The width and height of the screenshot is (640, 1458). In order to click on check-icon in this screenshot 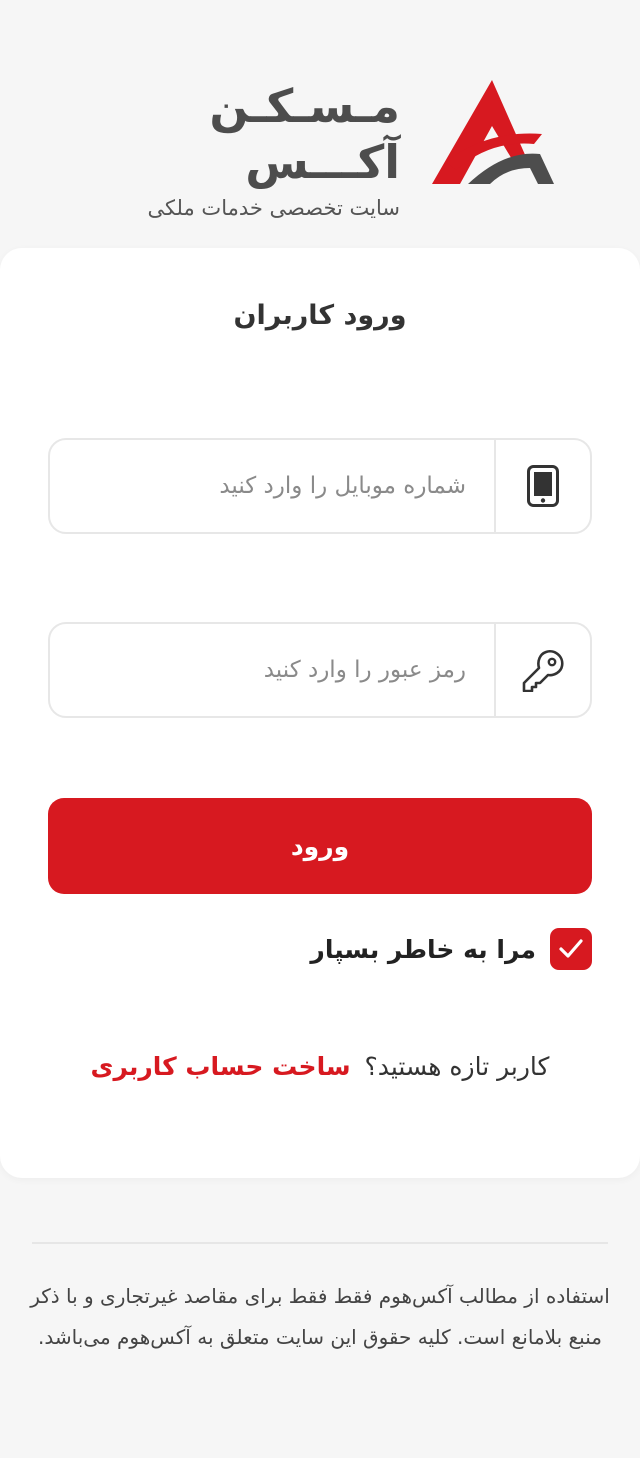, I will do `click(571, 948)`.